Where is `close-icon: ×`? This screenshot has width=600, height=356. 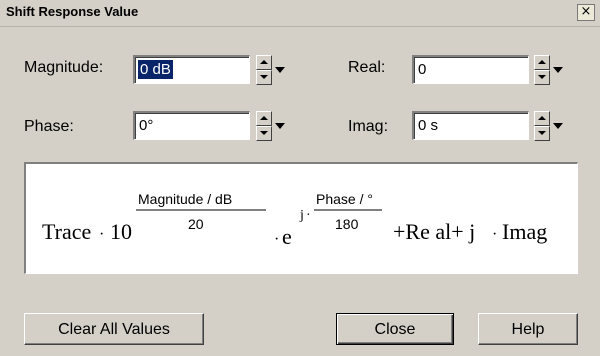
close-icon: × is located at coordinates (586, 12).